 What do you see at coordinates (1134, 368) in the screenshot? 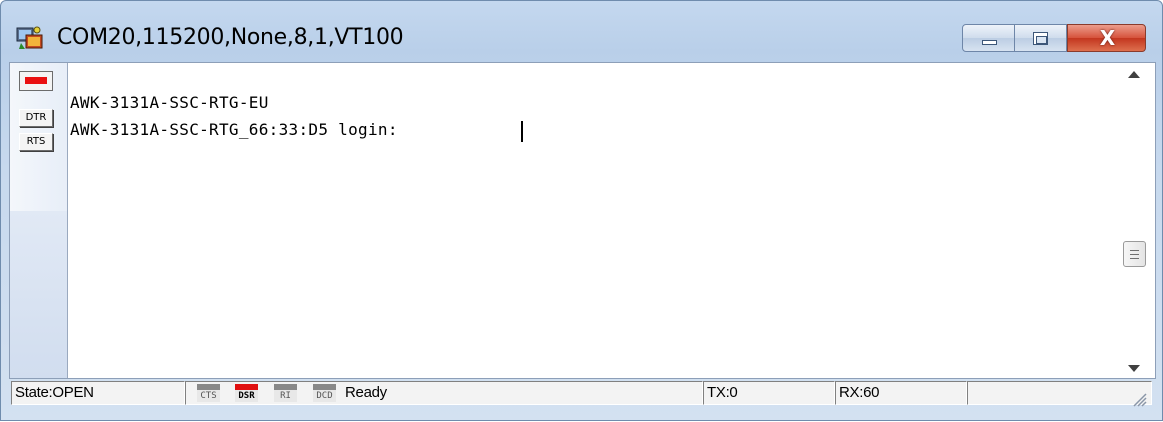
I see `scroll-down-arrow-icon` at bounding box center [1134, 368].